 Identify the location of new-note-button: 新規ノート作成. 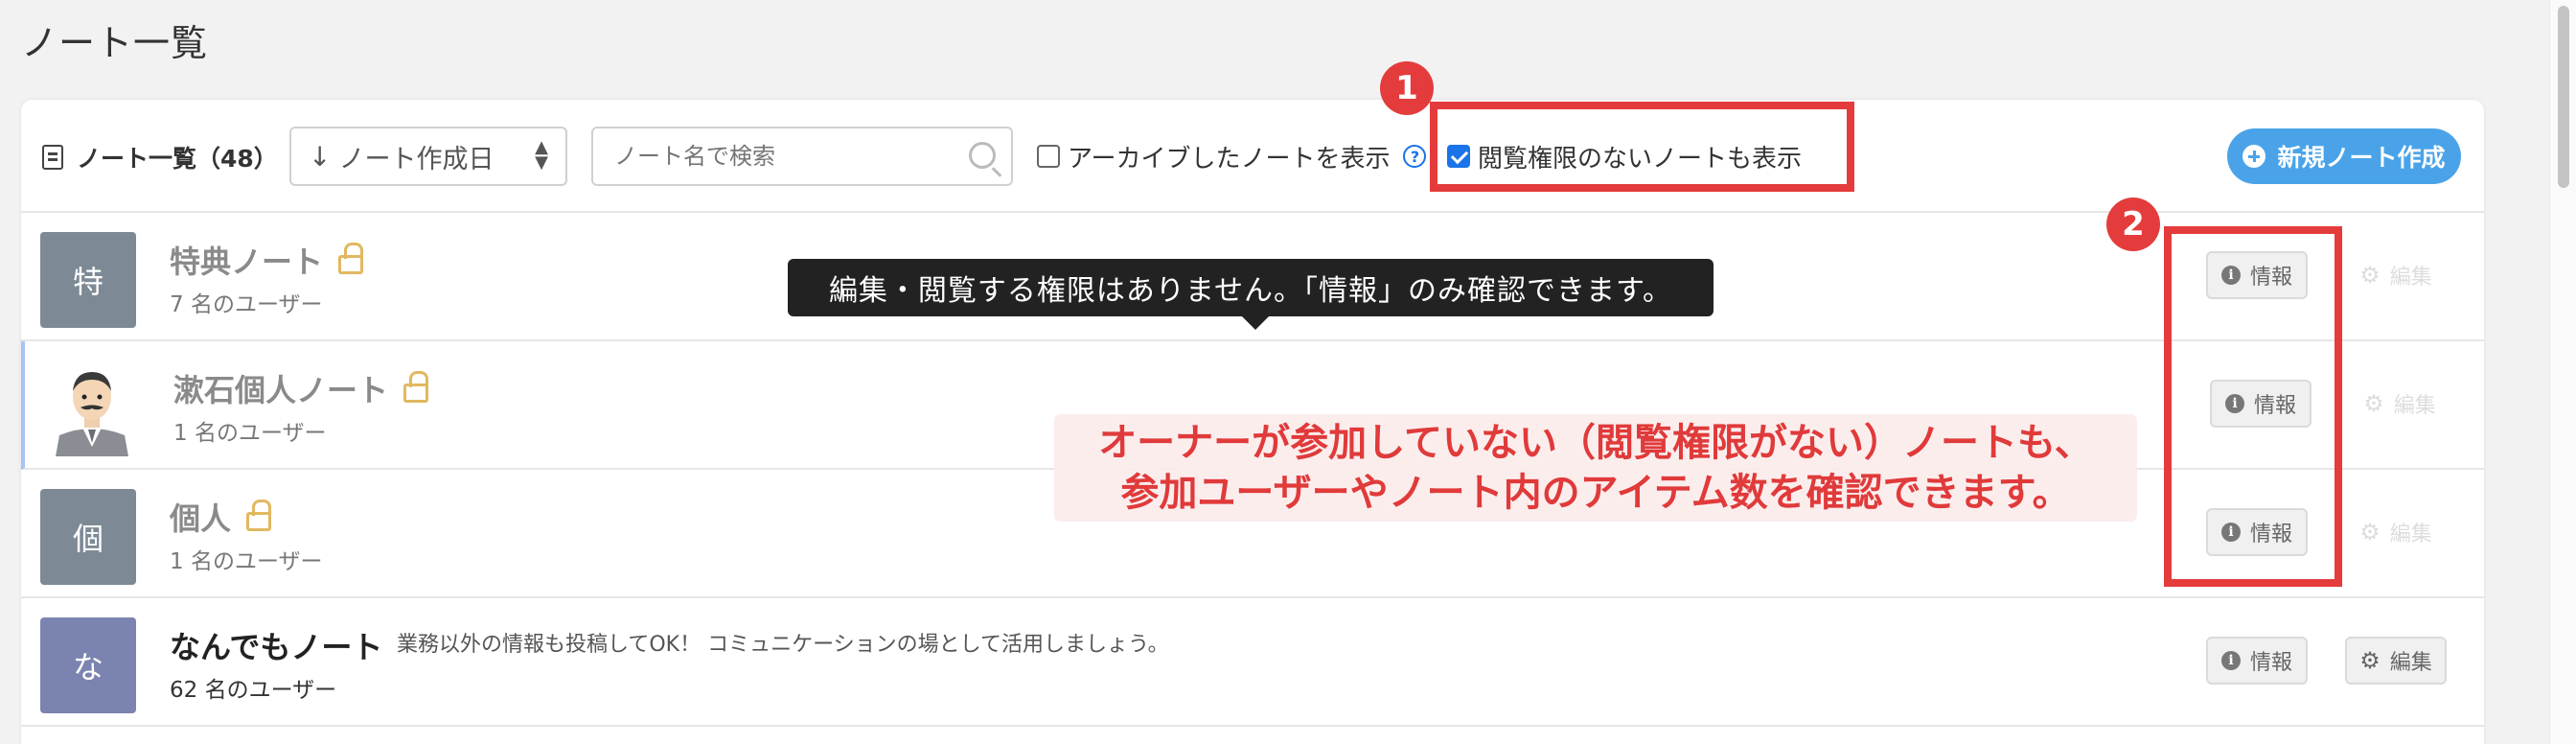
(2344, 156).